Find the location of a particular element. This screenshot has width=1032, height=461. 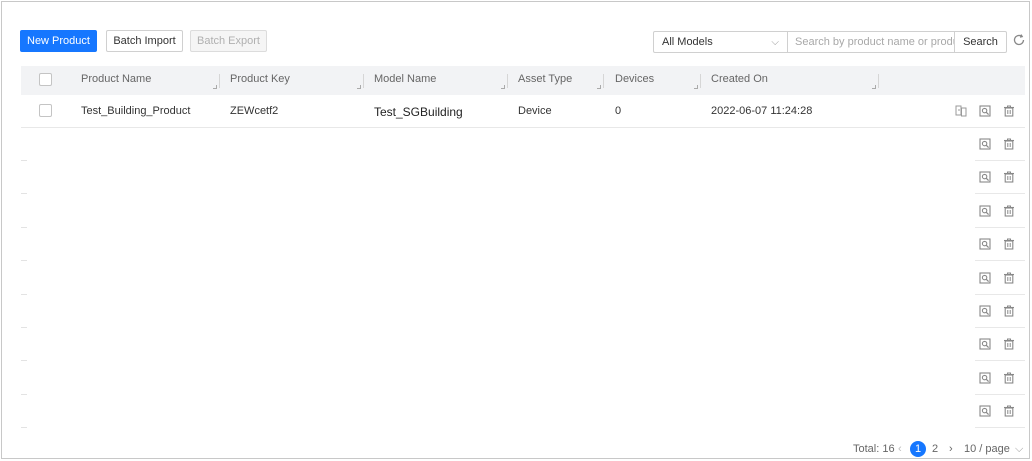

cell-product-name: Test_Building_Product is located at coordinates (135, 111).